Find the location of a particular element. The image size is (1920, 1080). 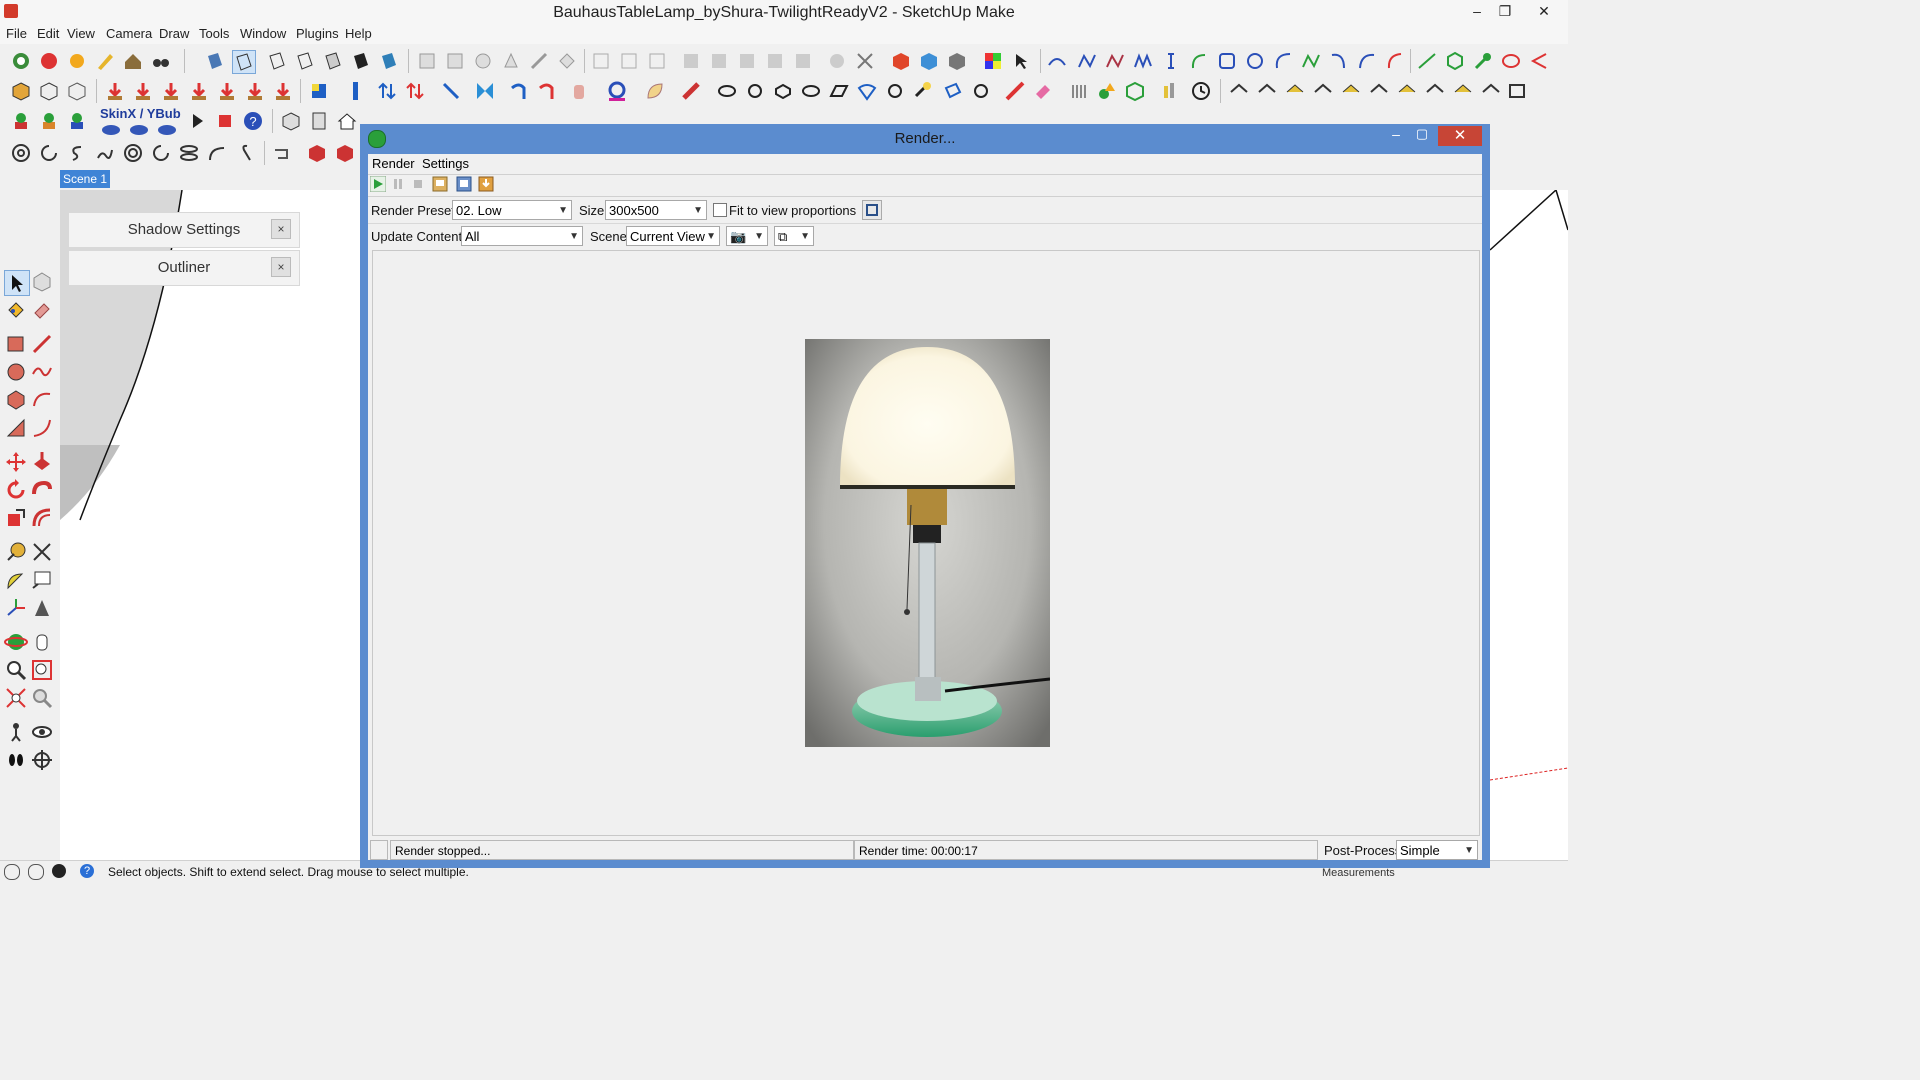

offset-tool-icon is located at coordinates (42, 518).